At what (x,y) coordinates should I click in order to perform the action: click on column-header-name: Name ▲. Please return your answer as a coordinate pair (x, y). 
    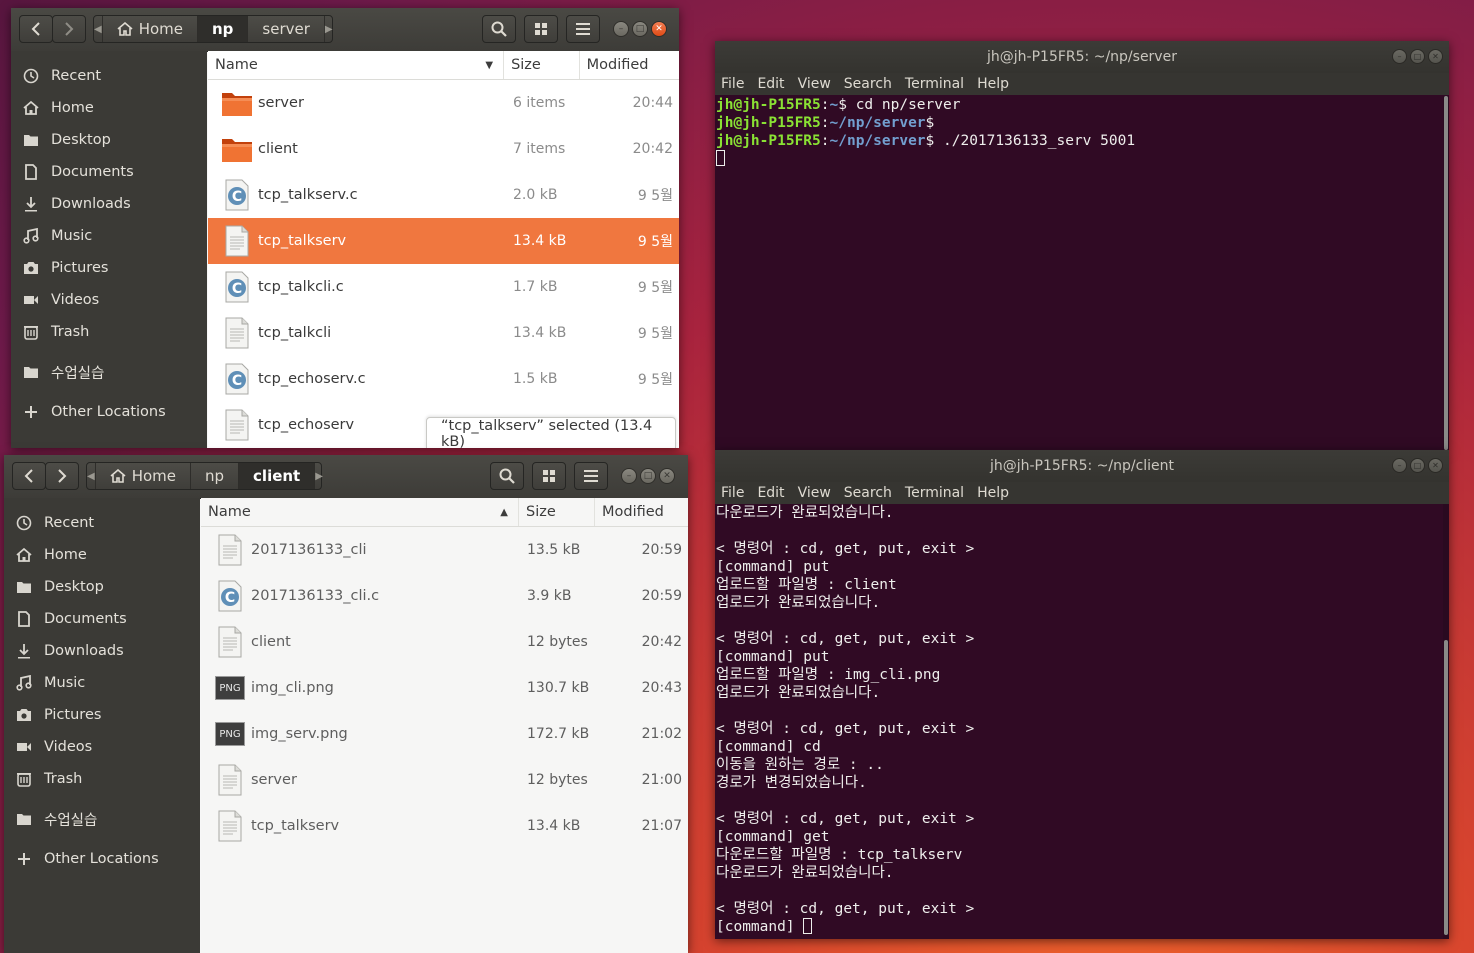
    Looking at the image, I should click on (360, 512).